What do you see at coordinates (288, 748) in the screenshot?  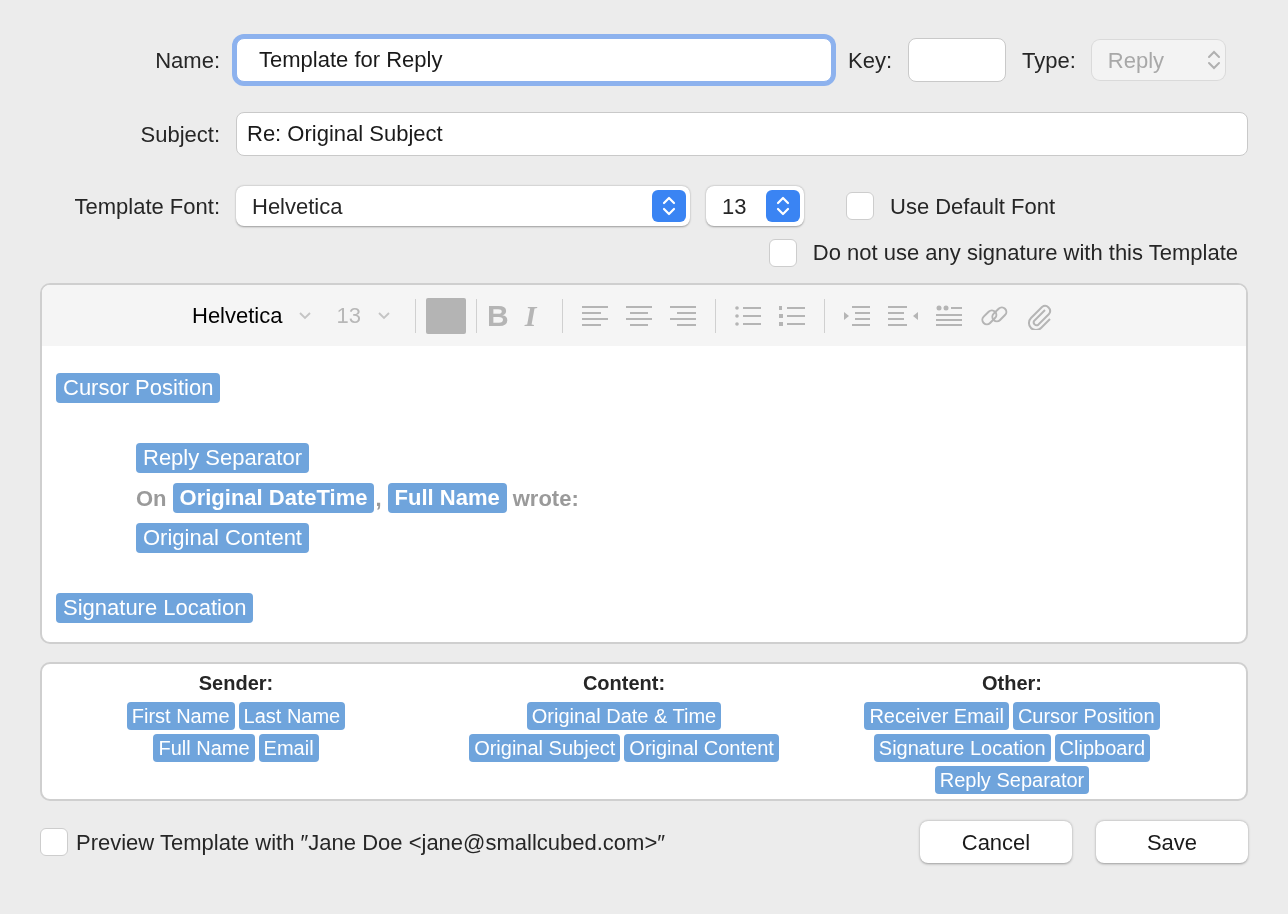 I see `variable-button: Email` at bounding box center [288, 748].